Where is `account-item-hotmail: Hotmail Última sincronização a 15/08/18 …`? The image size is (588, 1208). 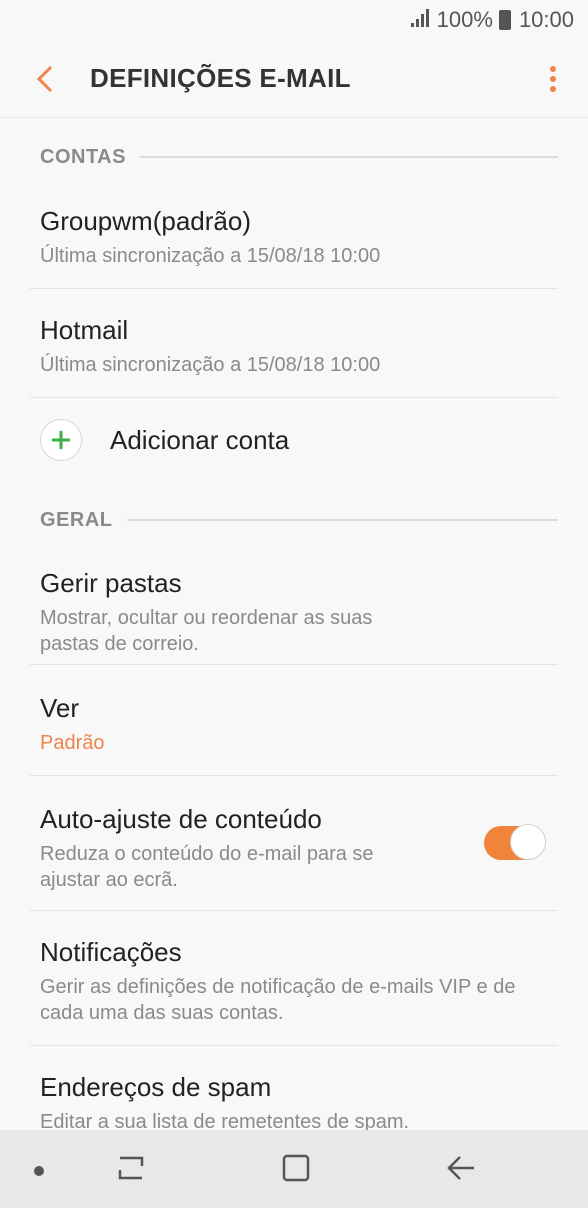 account-item-hotmail: Hotmail Última sincronização a 15/08/18 … is located at coordinates (294, 343).